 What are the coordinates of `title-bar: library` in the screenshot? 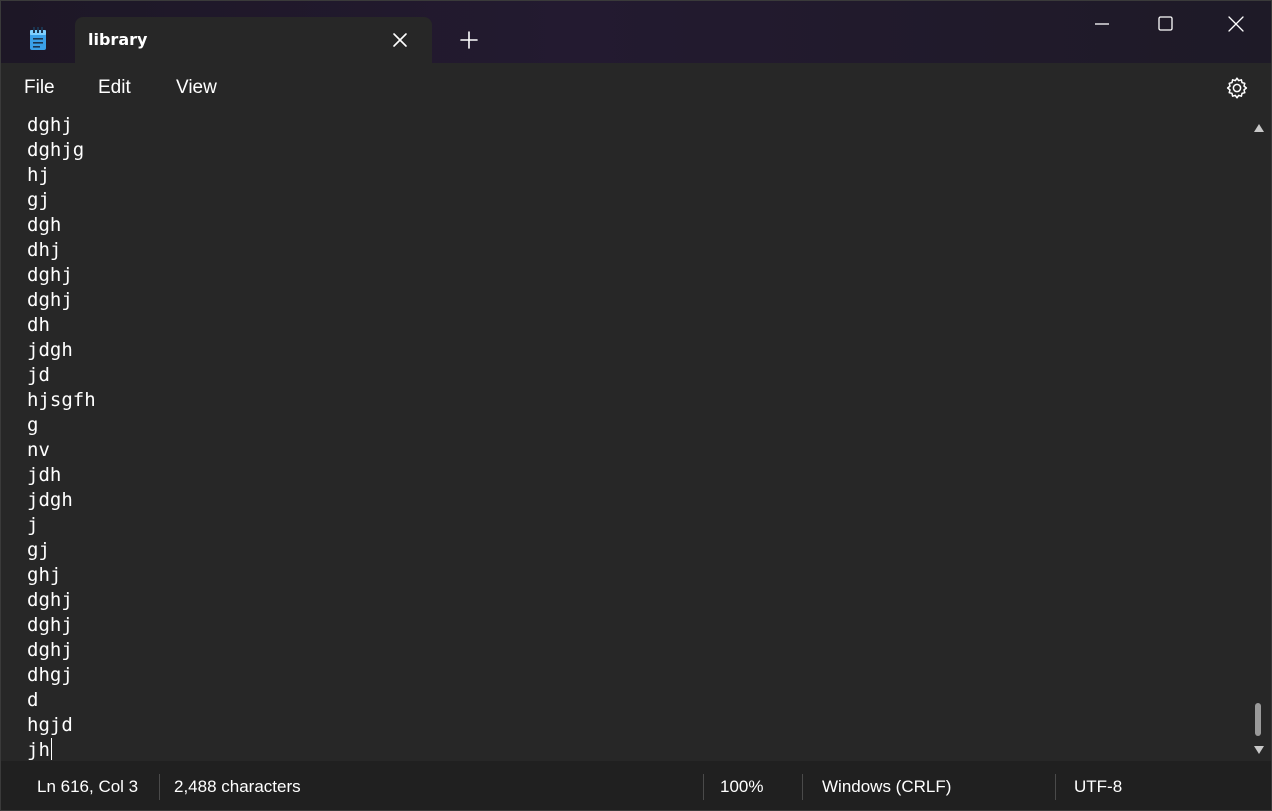 It's located at (636, 32).